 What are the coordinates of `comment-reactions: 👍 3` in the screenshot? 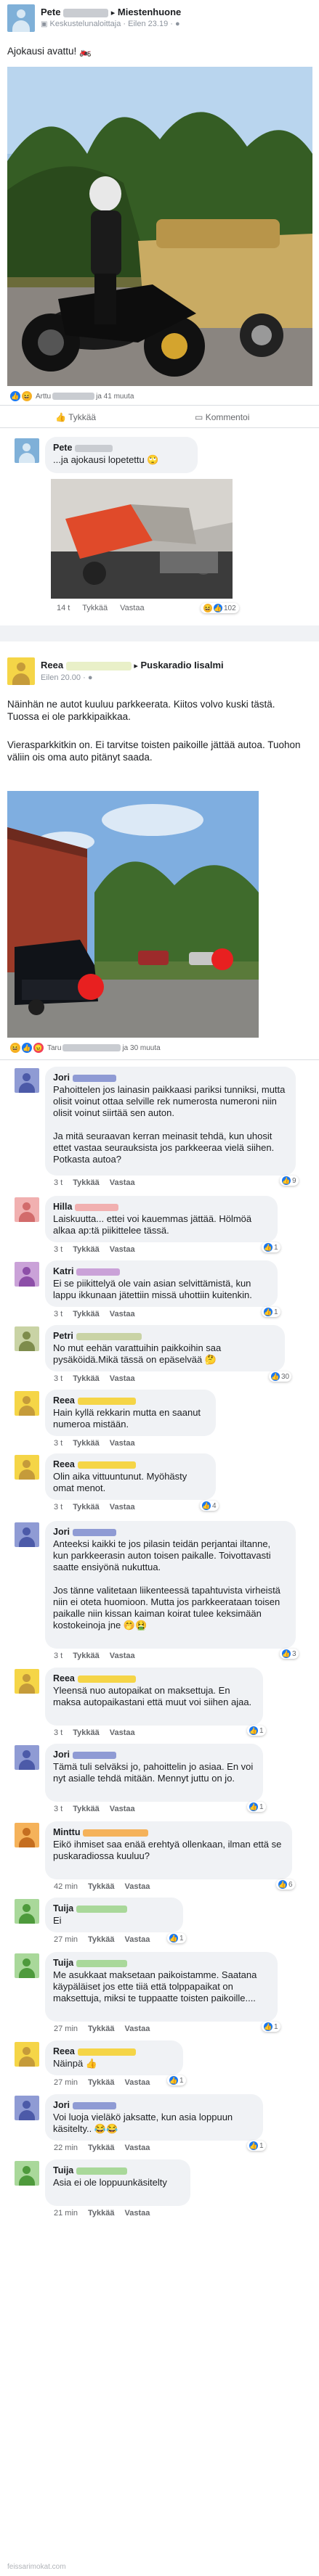 It's located at (289, 1654).